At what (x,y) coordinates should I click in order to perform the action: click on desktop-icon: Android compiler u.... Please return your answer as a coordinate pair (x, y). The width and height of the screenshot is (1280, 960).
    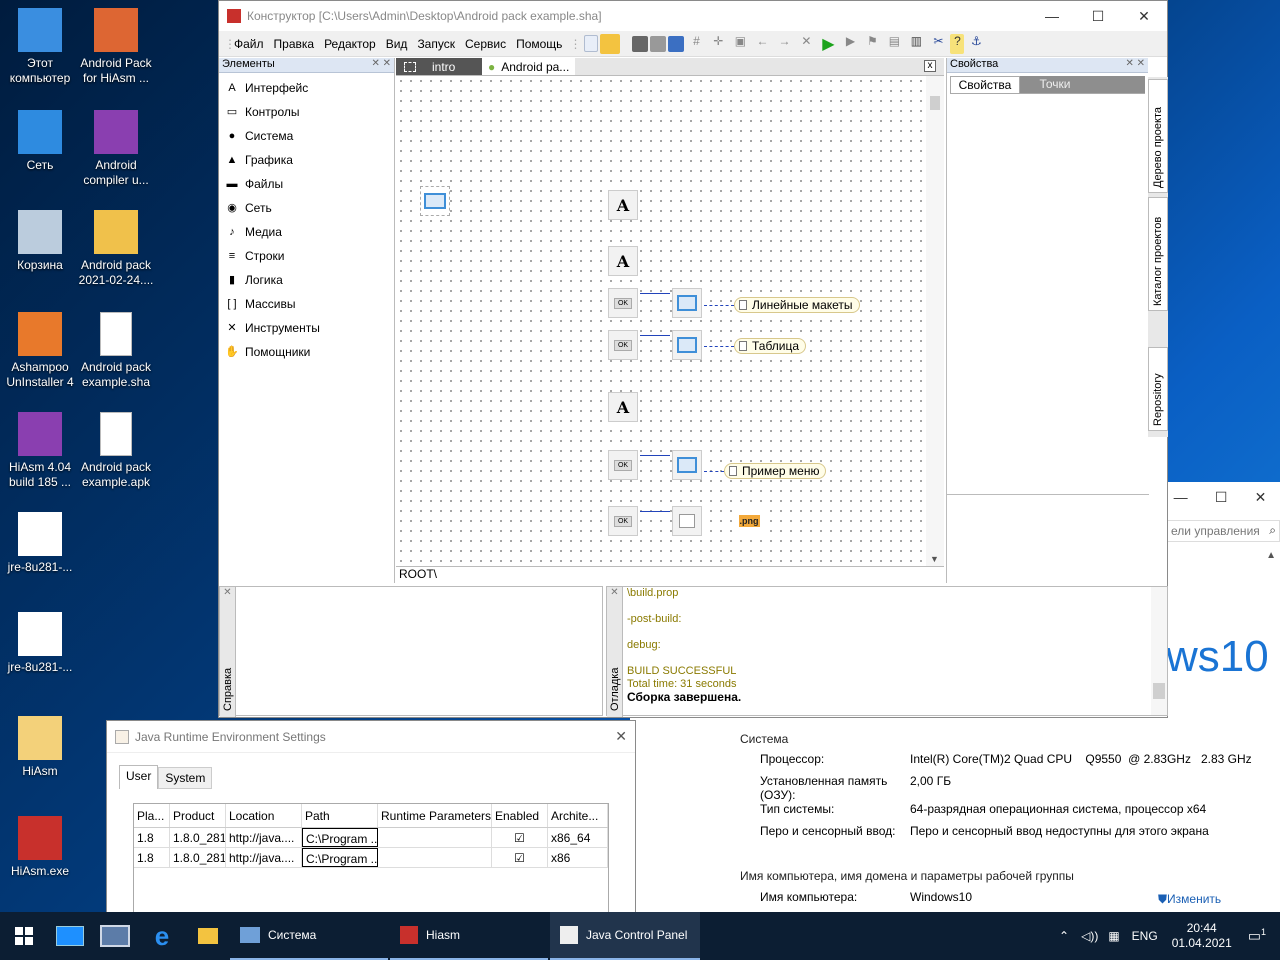
    Looking at the image, I should click on (116, 149).